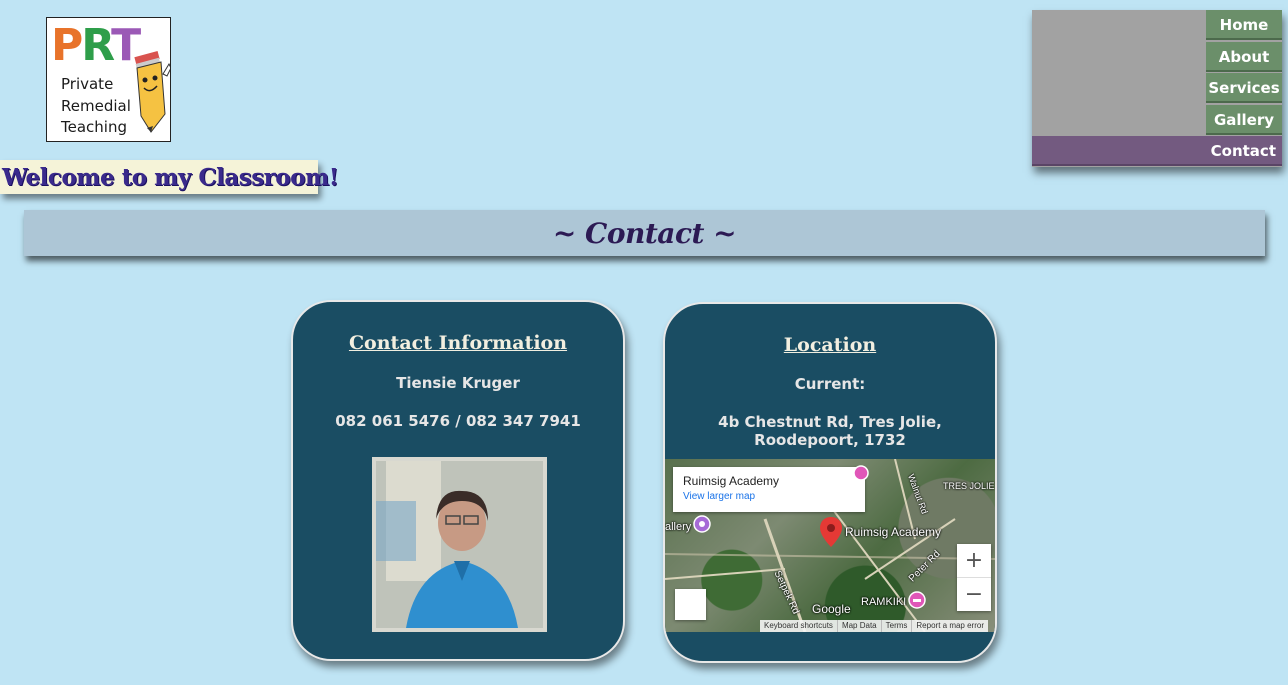  I want to click on contact-phones: 082 061 5476 / 082 347 7941, so click(458, 421).